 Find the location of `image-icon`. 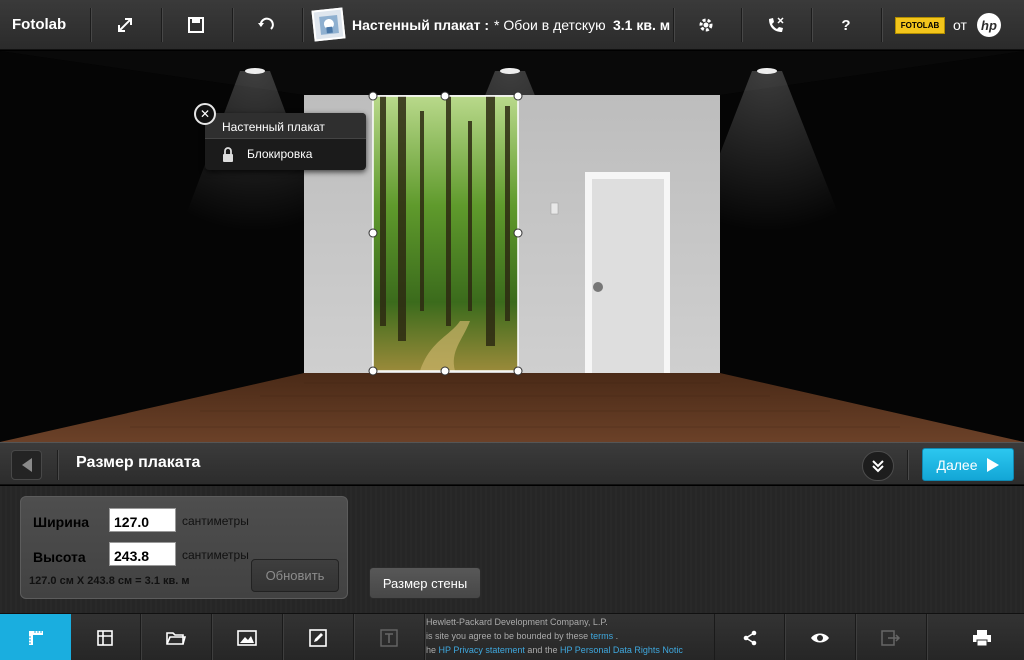

image-icon is located at coordinates (247, 637).